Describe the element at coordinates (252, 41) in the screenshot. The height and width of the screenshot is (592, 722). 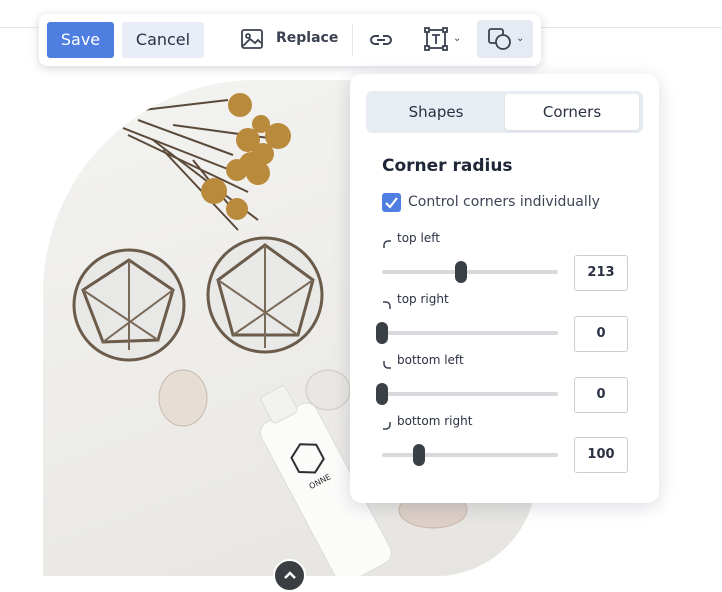
I see `image-icon` at that location.